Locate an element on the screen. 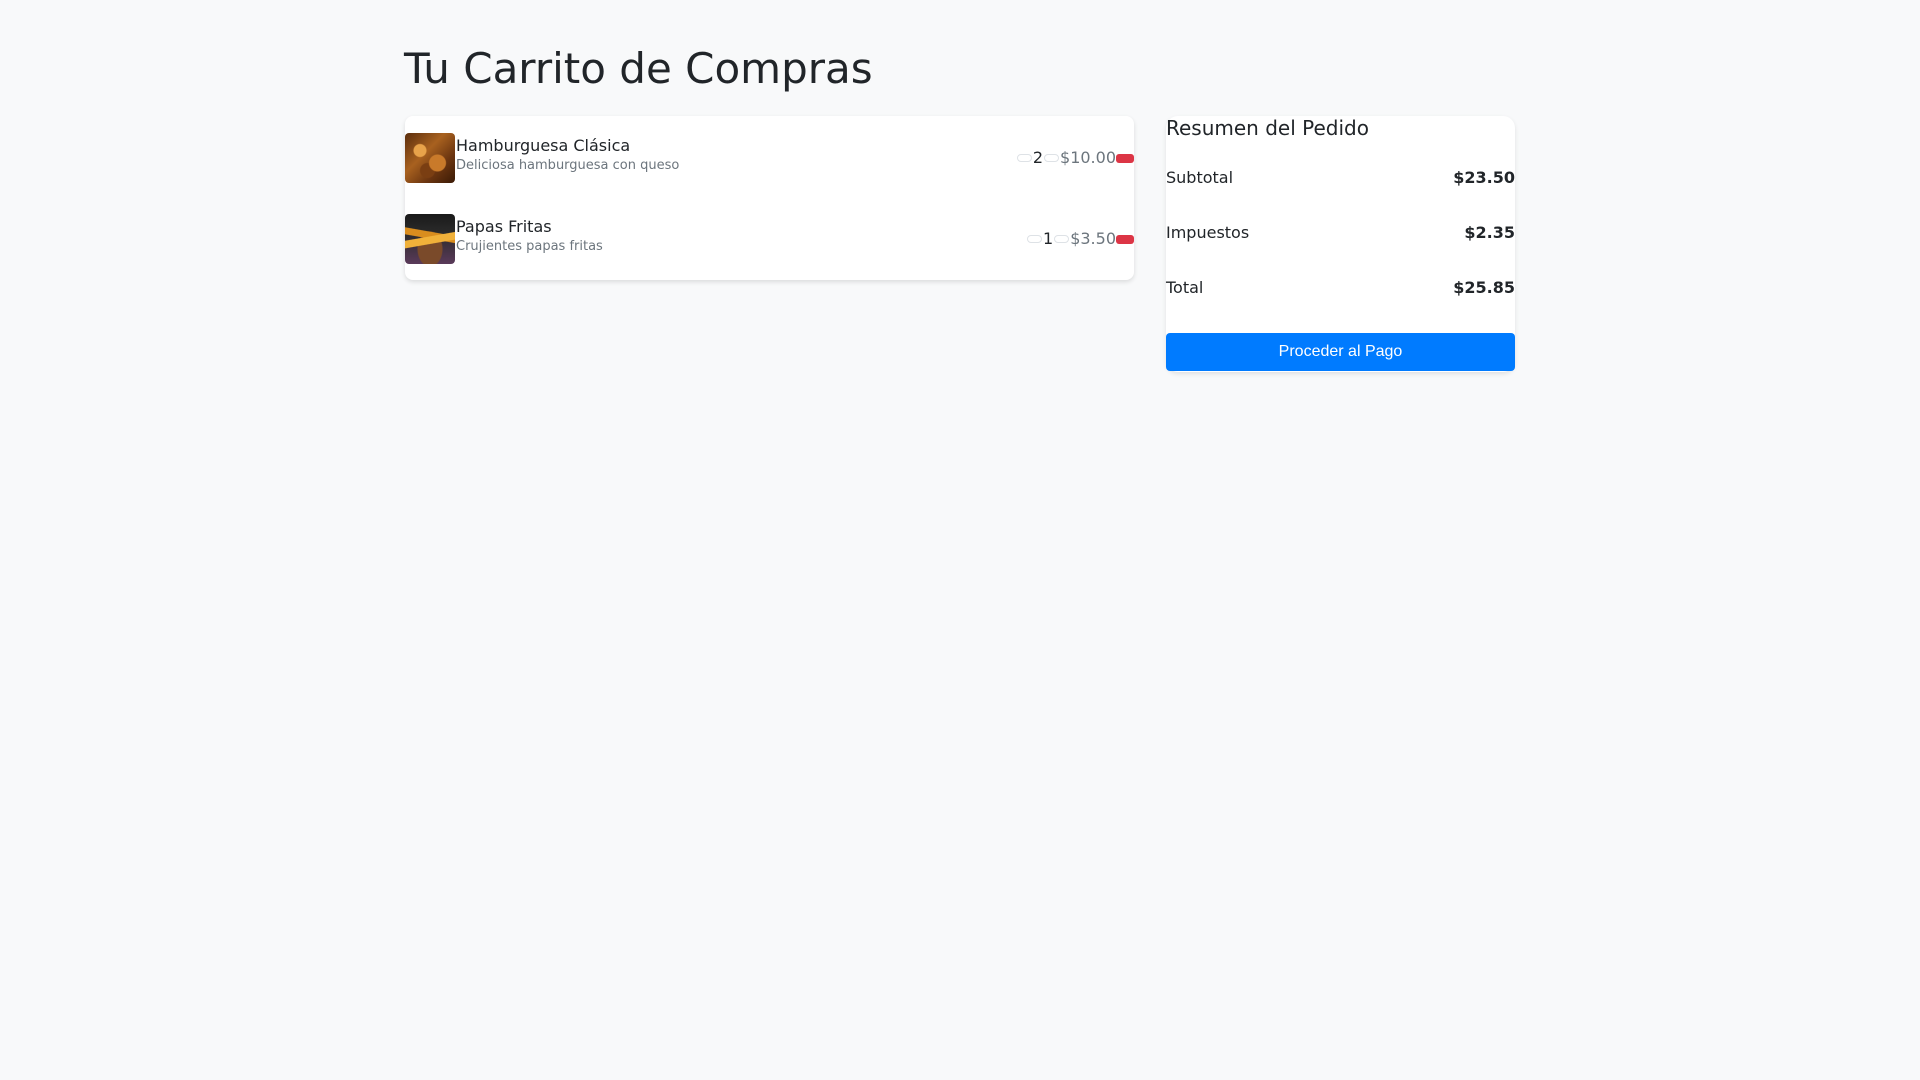  product-description: Deliciosa hamburguesa con queso is located at coordinates (568, 165).